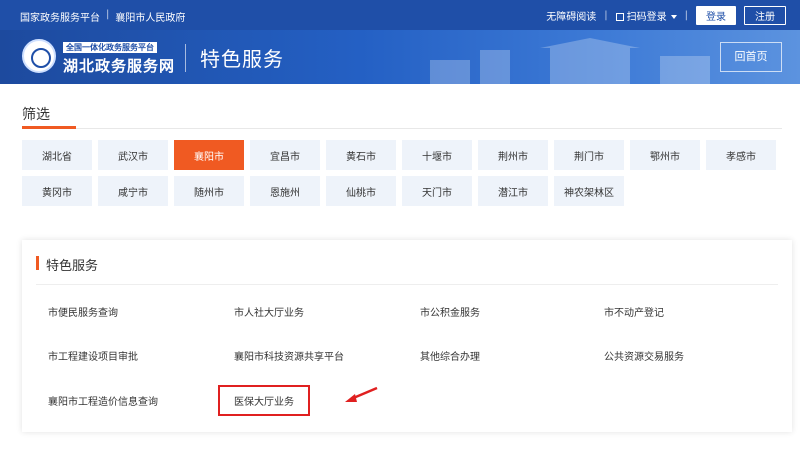 The width and height of the screenshot is (800, 451). Describe the element at coordinates (402, 128) in the screenshot. I see `filter-divider` at that location.